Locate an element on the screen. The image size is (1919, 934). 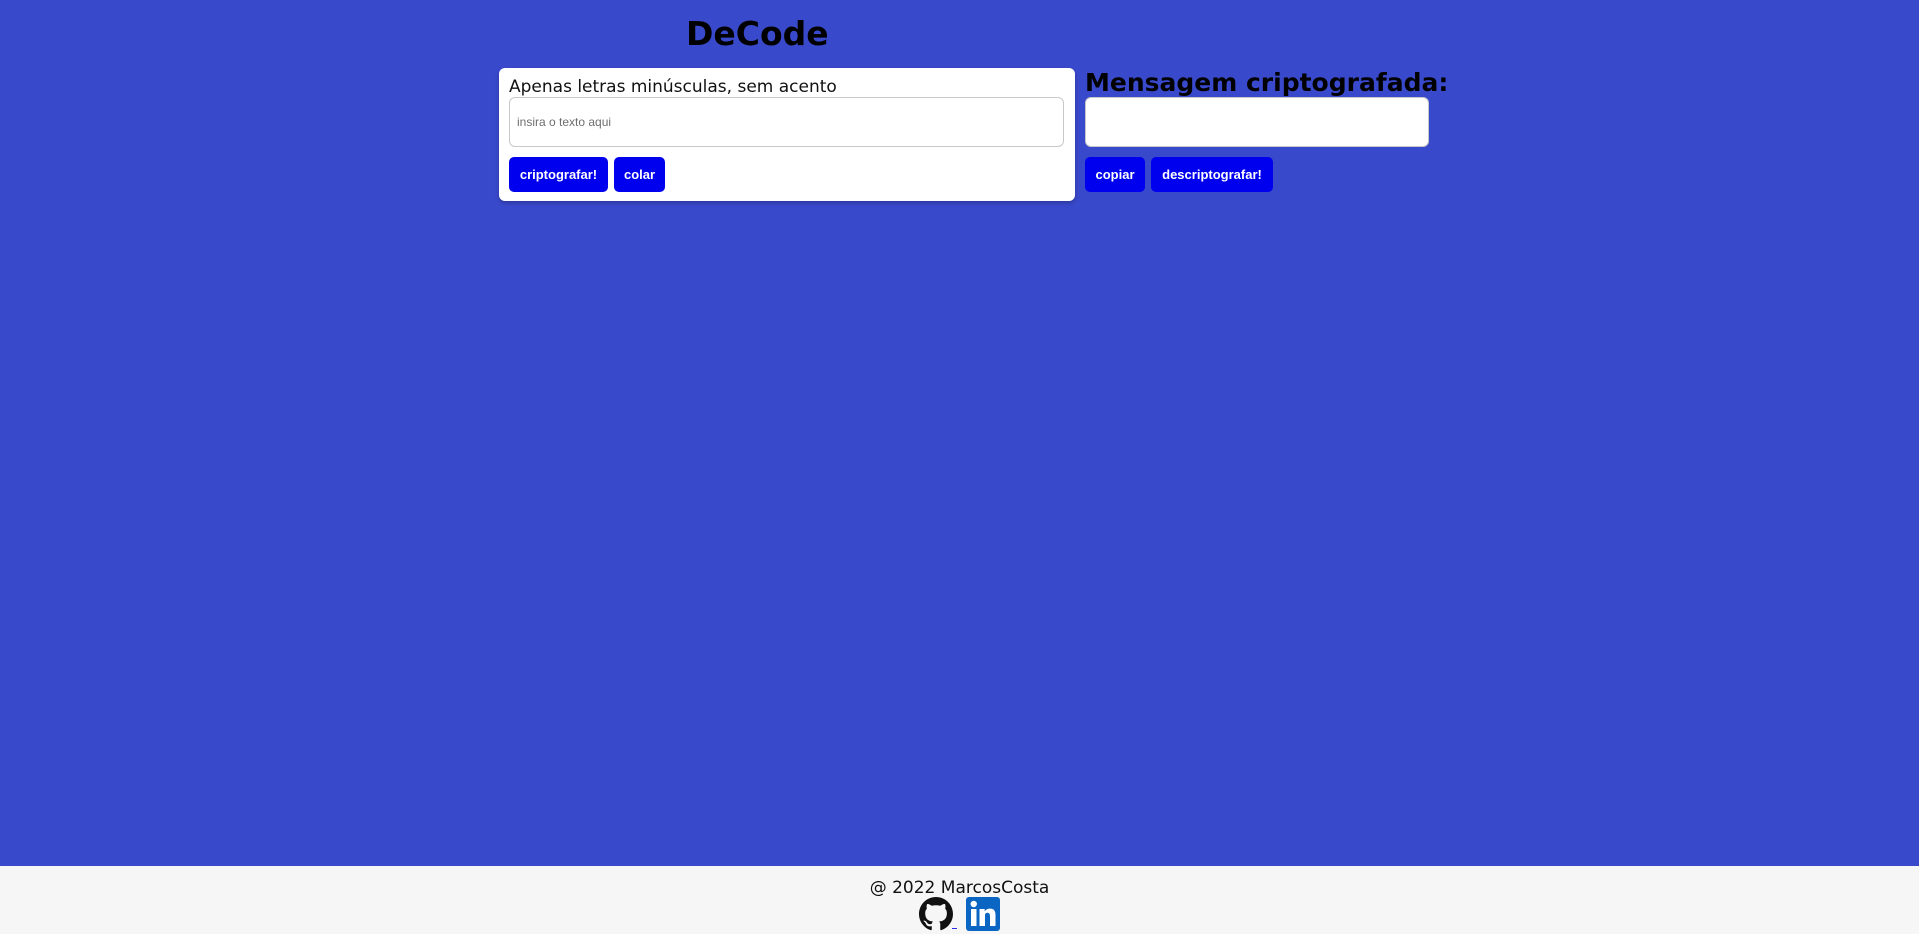
github-link is located at coordinates (937, 914).